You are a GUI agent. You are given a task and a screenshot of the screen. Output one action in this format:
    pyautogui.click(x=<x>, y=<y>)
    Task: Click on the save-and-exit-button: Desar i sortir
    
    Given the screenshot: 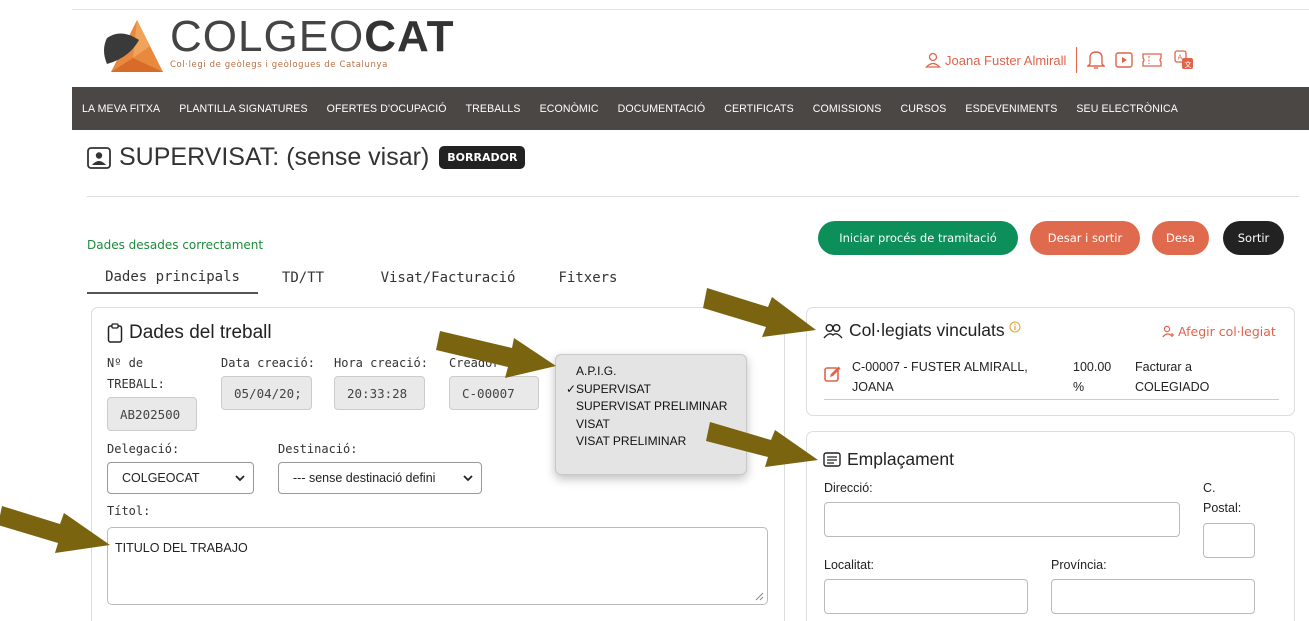 What is the action you would take?
    pyautogui.click(x=1085, y=238)
    